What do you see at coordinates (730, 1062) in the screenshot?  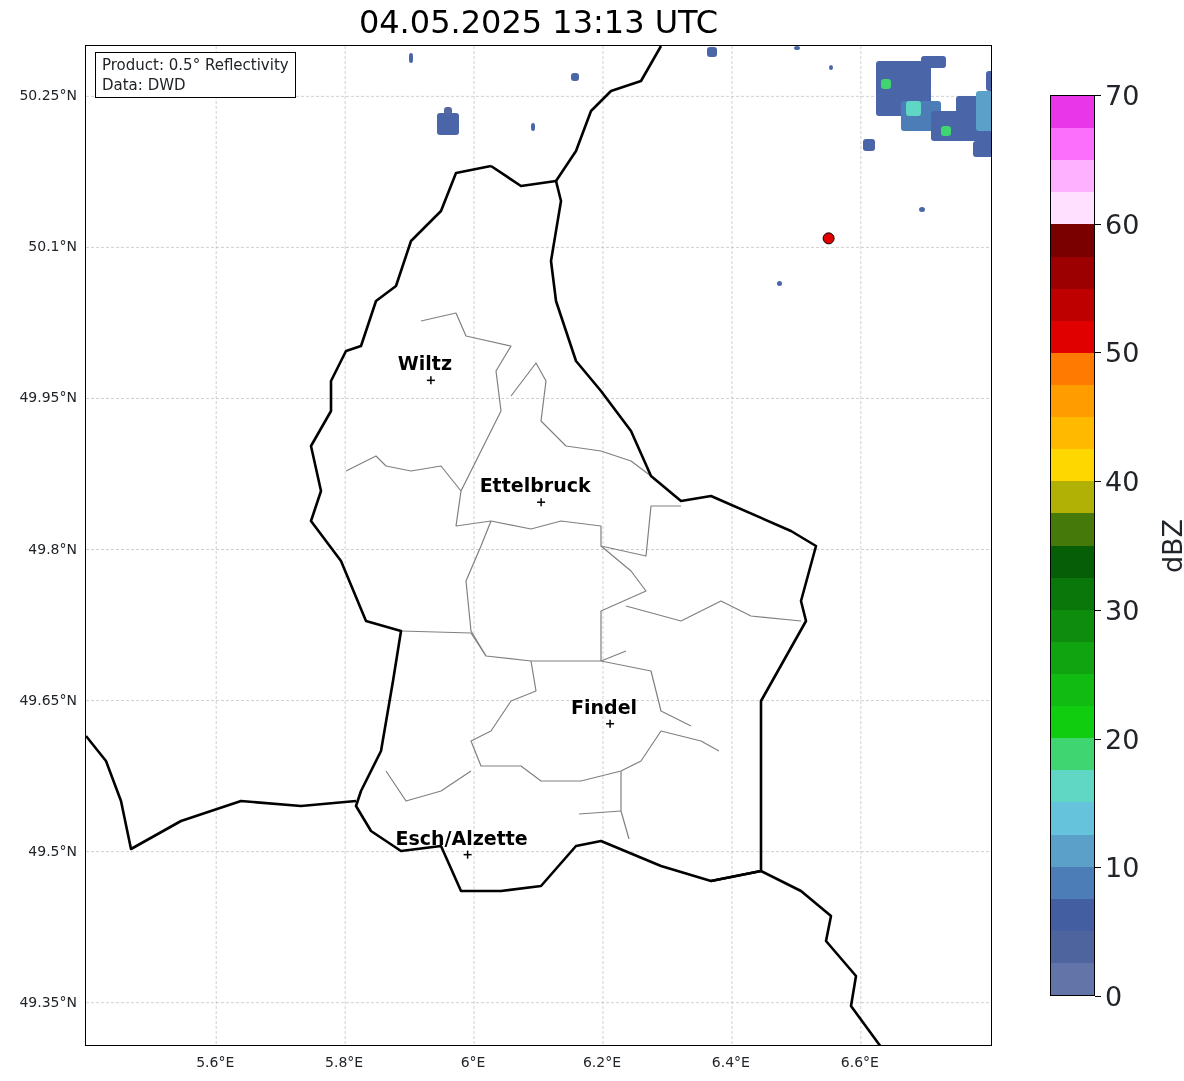 I see `longitude-label: 6.4°E` at bounding box center [730, 1062].